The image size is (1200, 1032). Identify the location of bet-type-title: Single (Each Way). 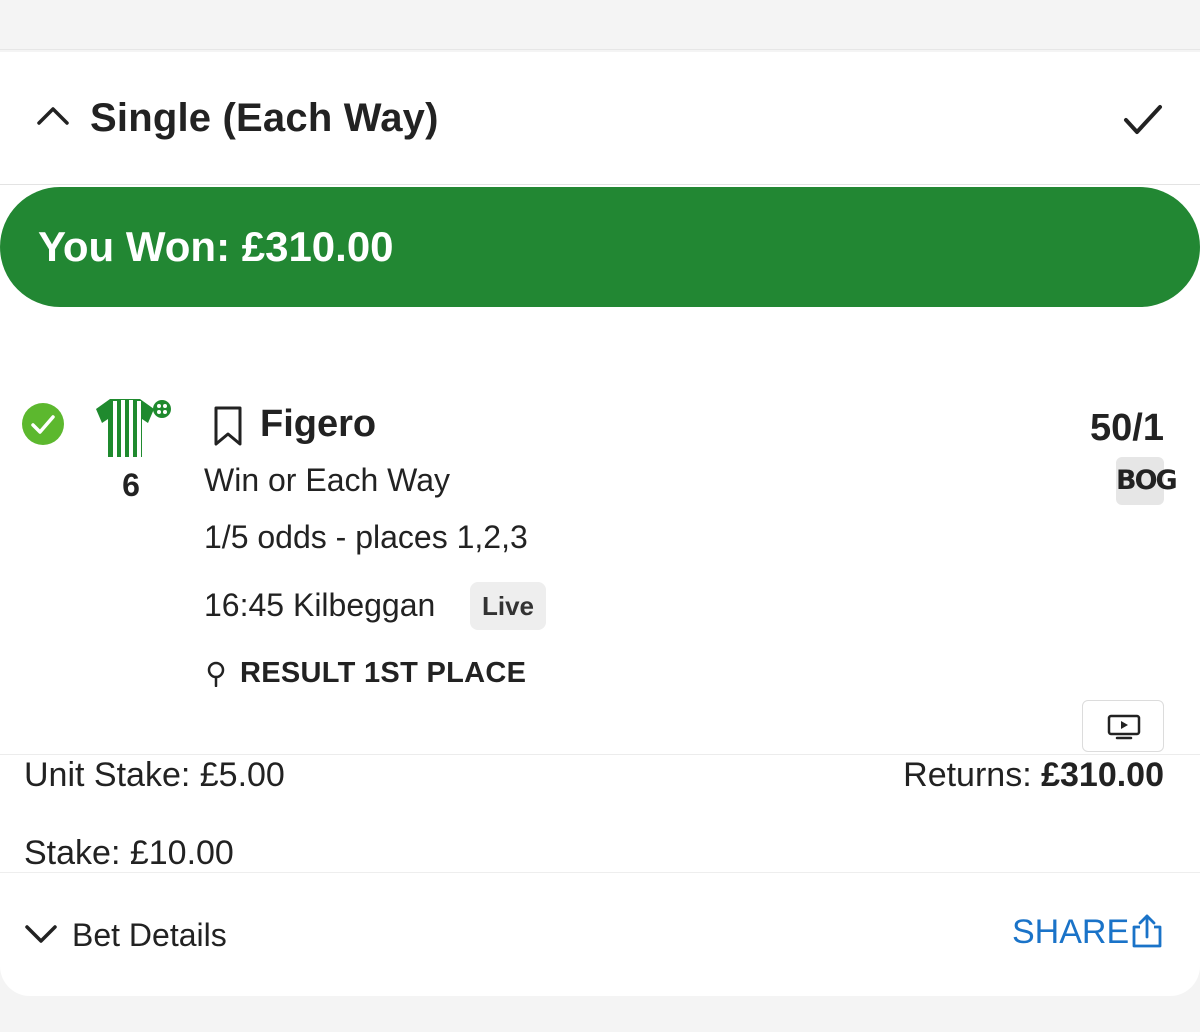
(264, 118).